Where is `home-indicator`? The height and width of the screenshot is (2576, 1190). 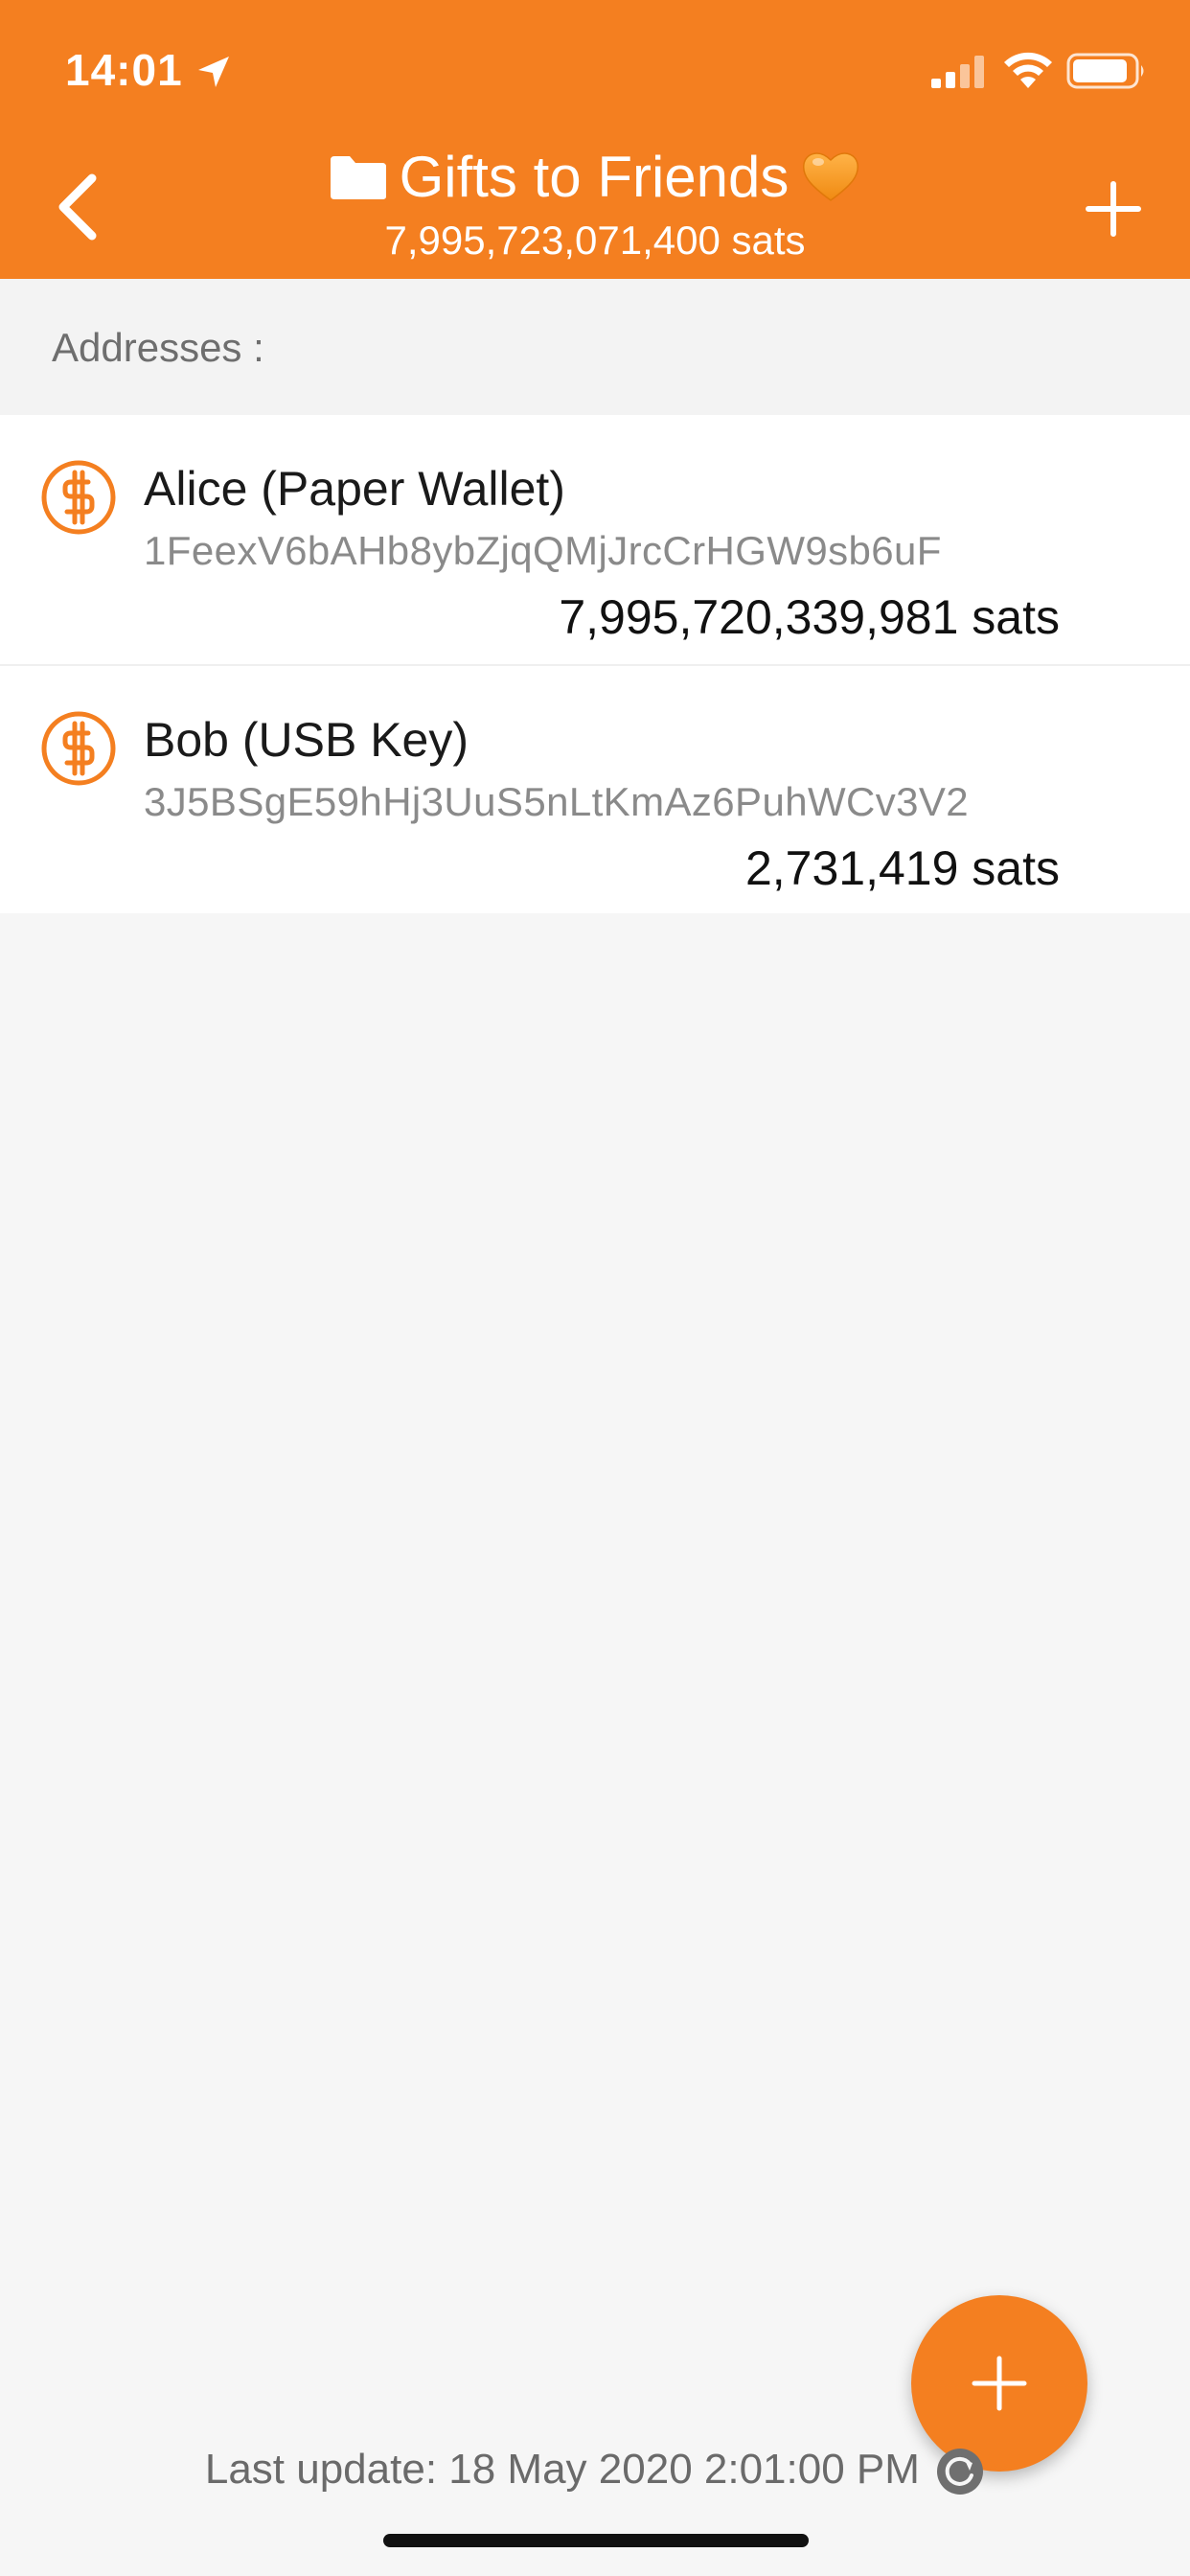 home-indicator is located at coordinates (596, 2540).